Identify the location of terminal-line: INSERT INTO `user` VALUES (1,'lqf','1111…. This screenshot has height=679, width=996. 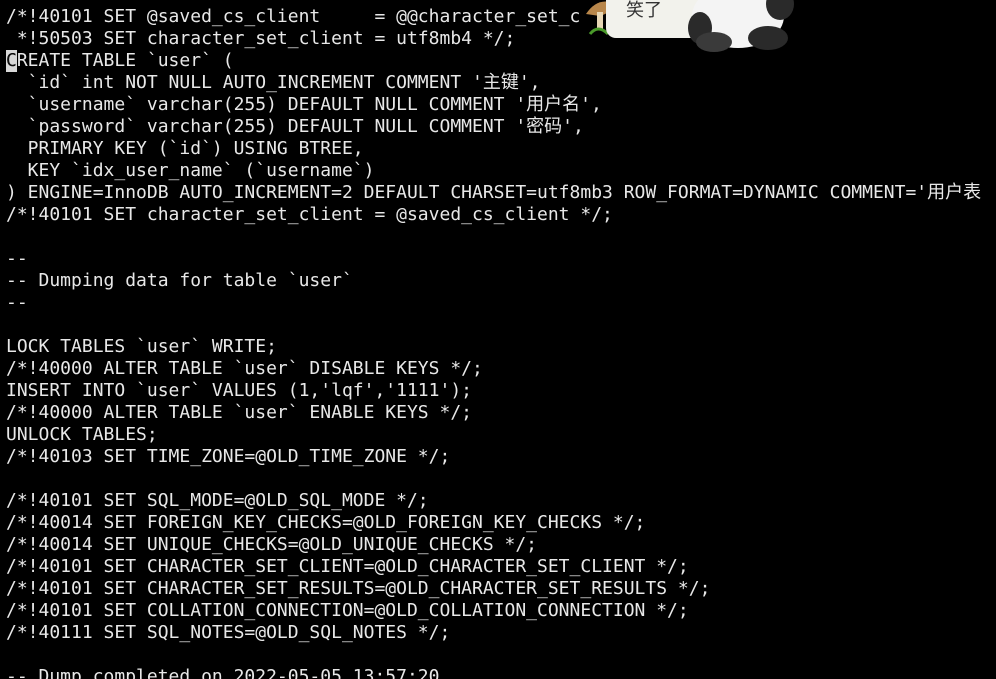
(239, 390).